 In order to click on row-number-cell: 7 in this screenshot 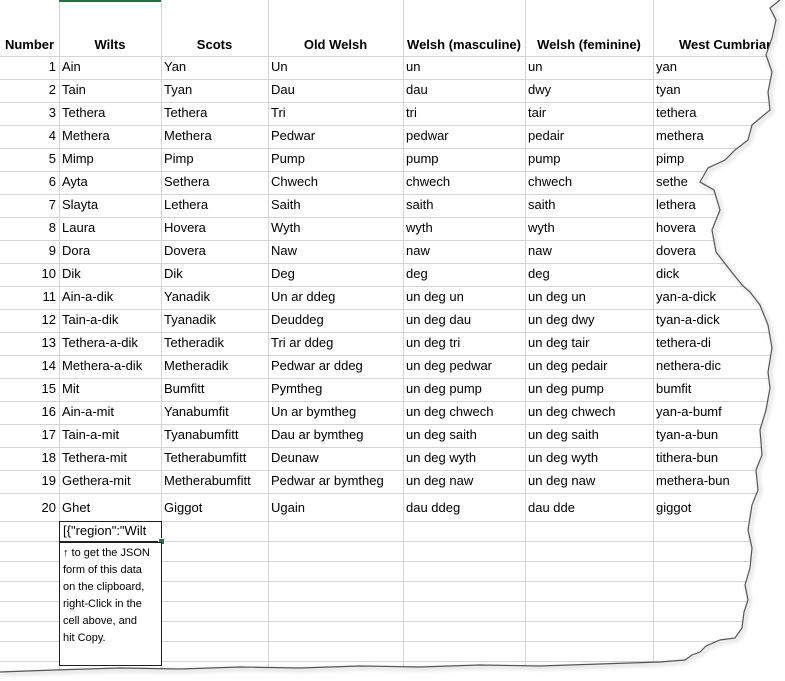, I will do `click(29, 205)`.